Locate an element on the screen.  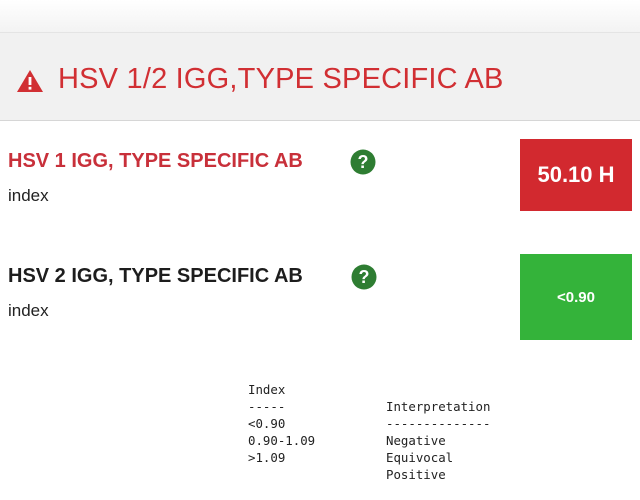
range-value: >1.09 is located at coordinates (267, 457).